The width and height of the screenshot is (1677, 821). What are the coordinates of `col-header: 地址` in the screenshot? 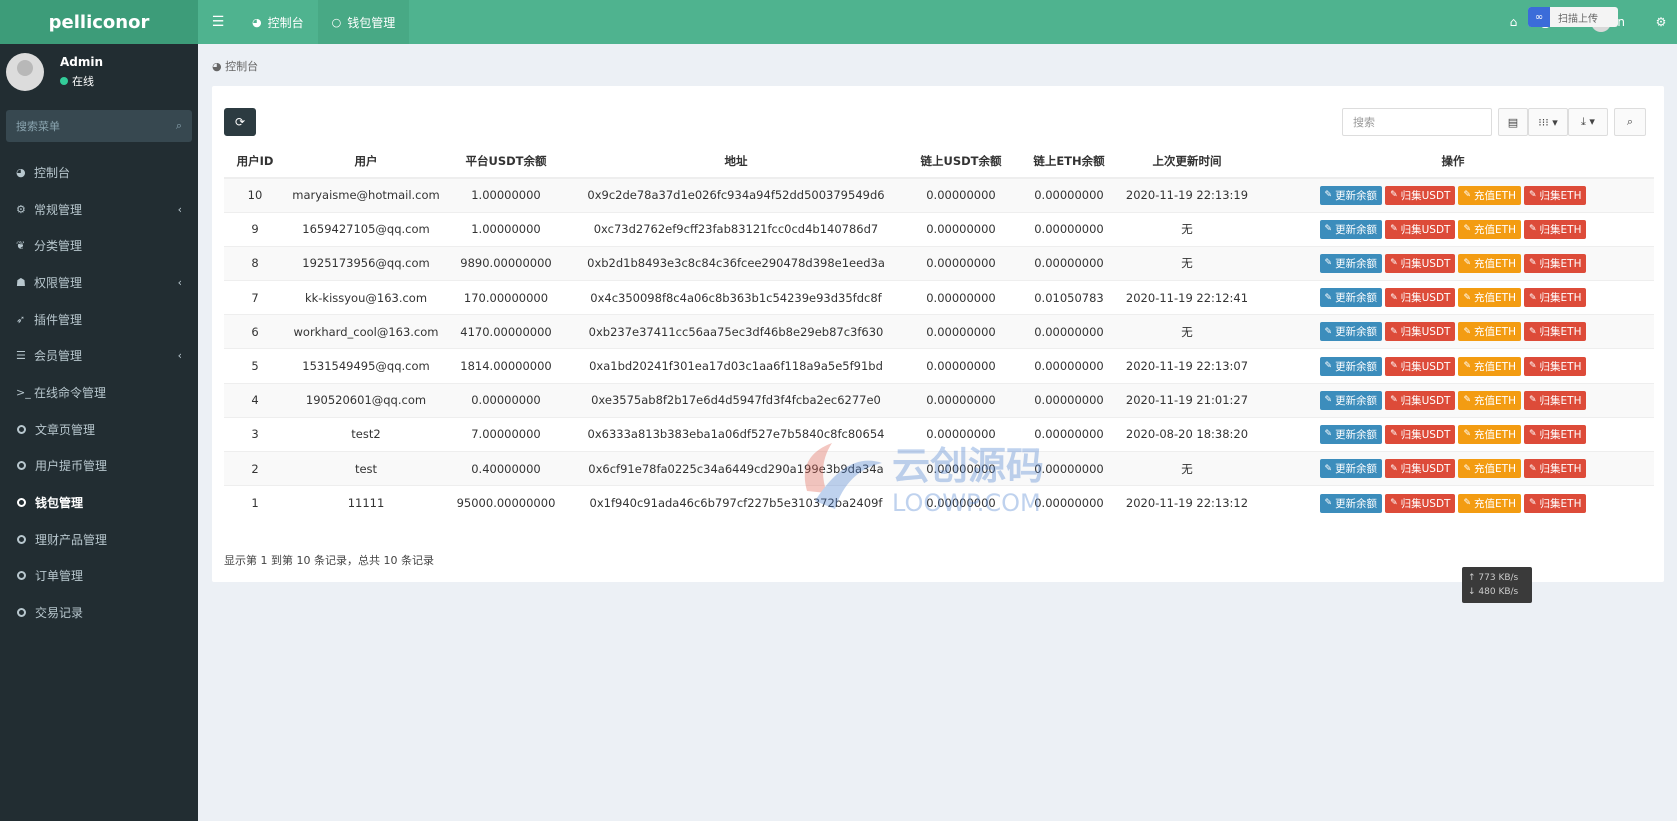 It's located at (736, 161).